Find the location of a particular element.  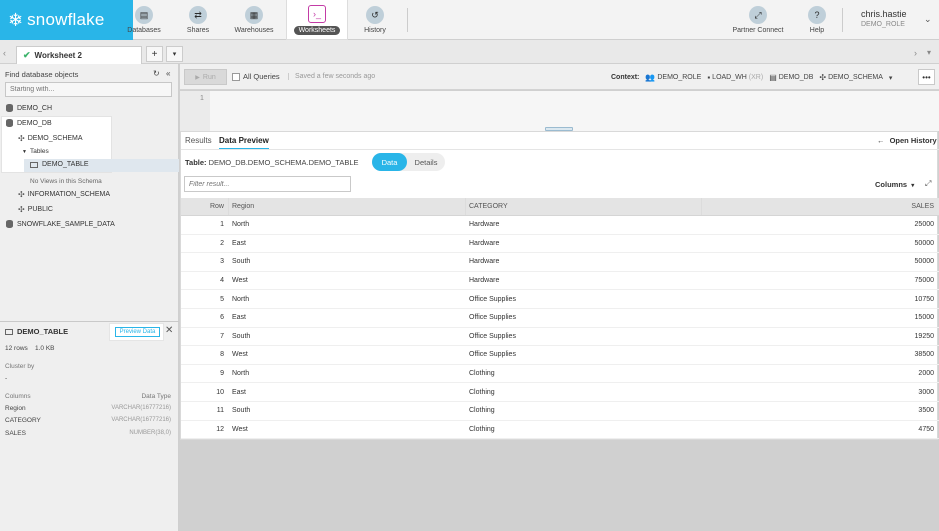

header-sales: SALES is located at coordinates (922, 206).